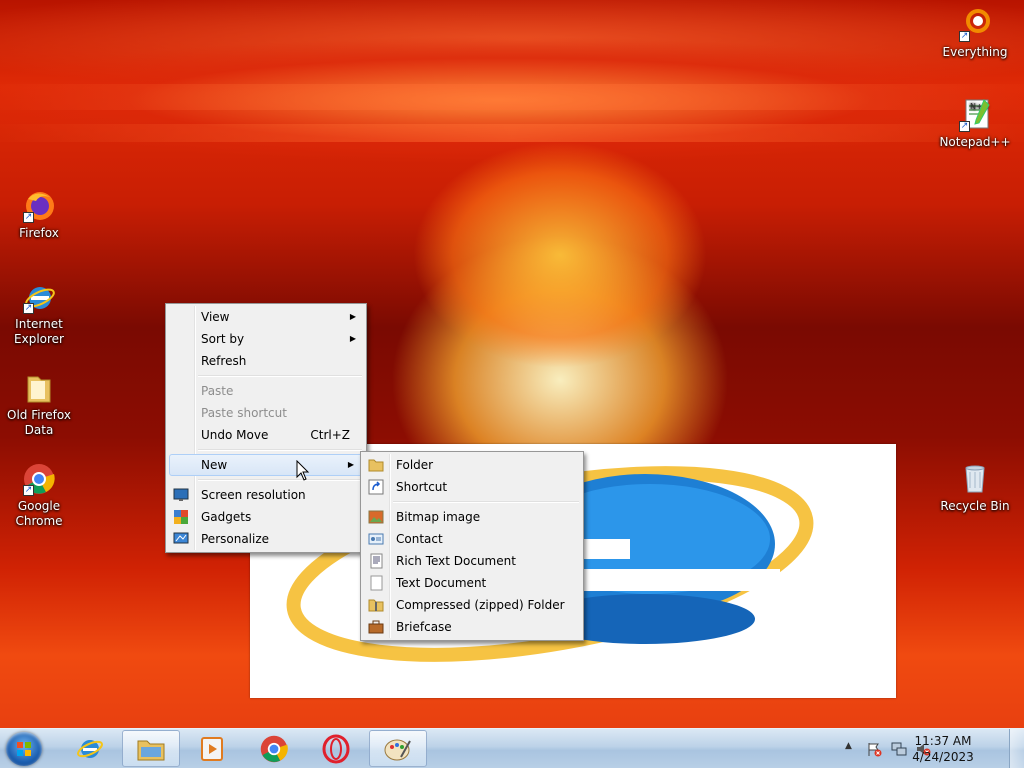  Describe the element at coordinates (975, 25) in the screenshot. I see `everything-icon: ↗` at that location.